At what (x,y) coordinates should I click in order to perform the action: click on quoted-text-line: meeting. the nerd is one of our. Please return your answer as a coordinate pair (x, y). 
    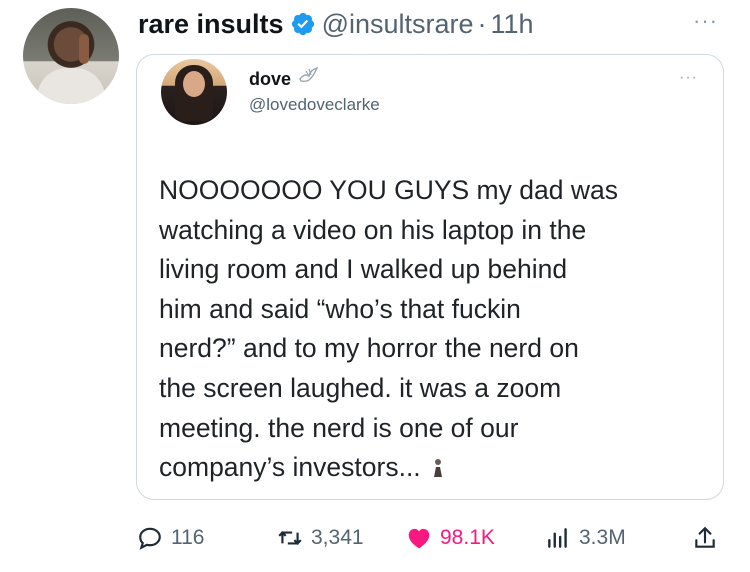
    Looking at the image, I should click on (339, 427).